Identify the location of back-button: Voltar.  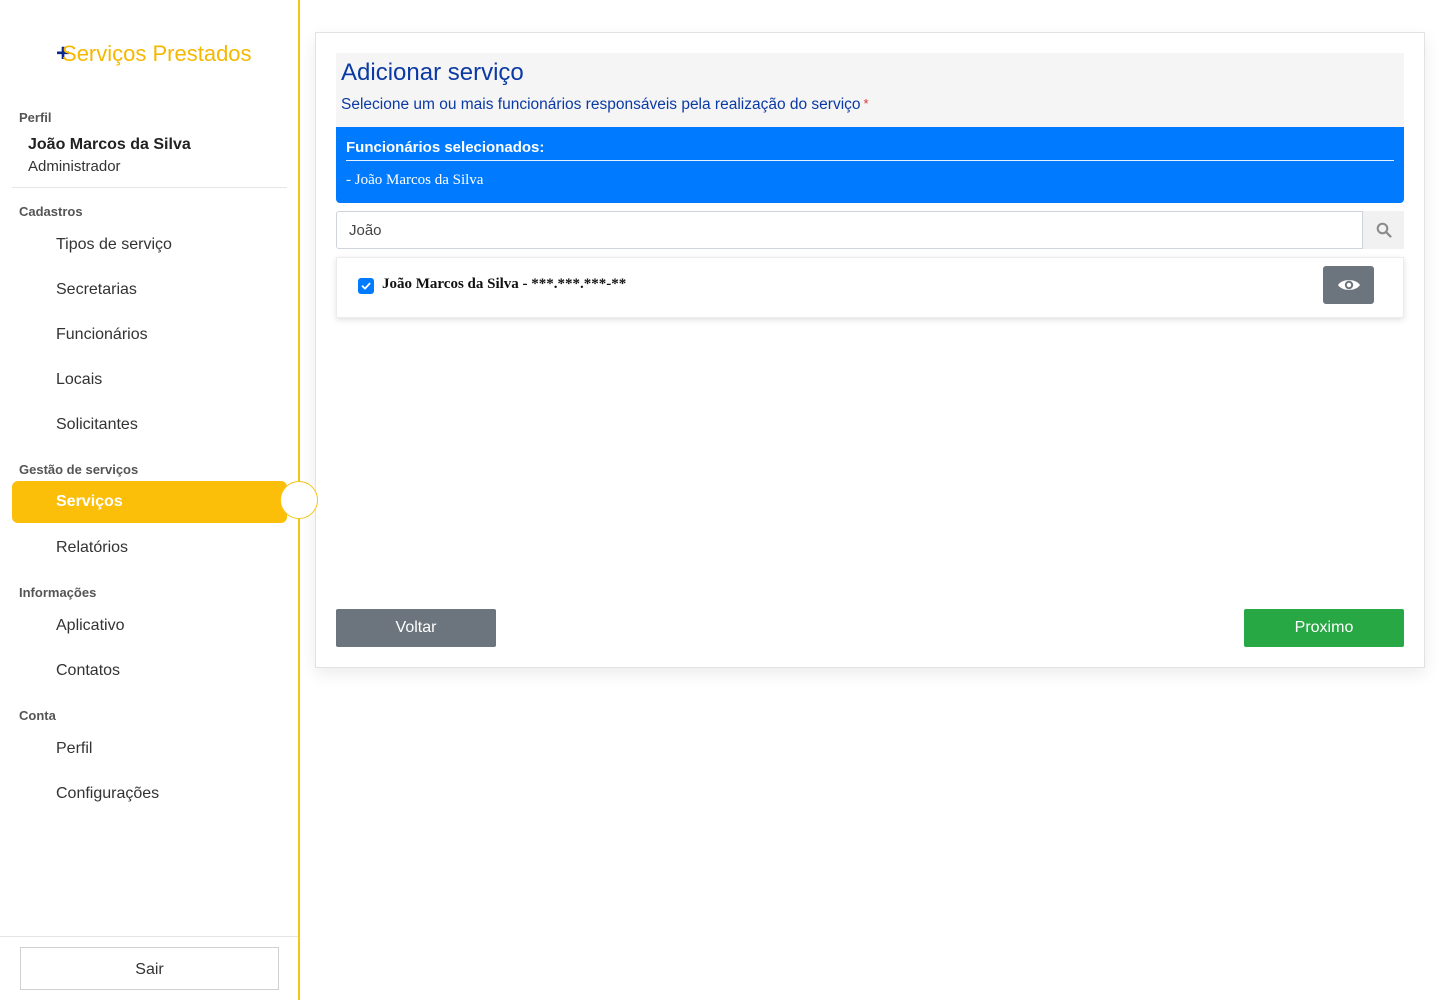
(416, 628).